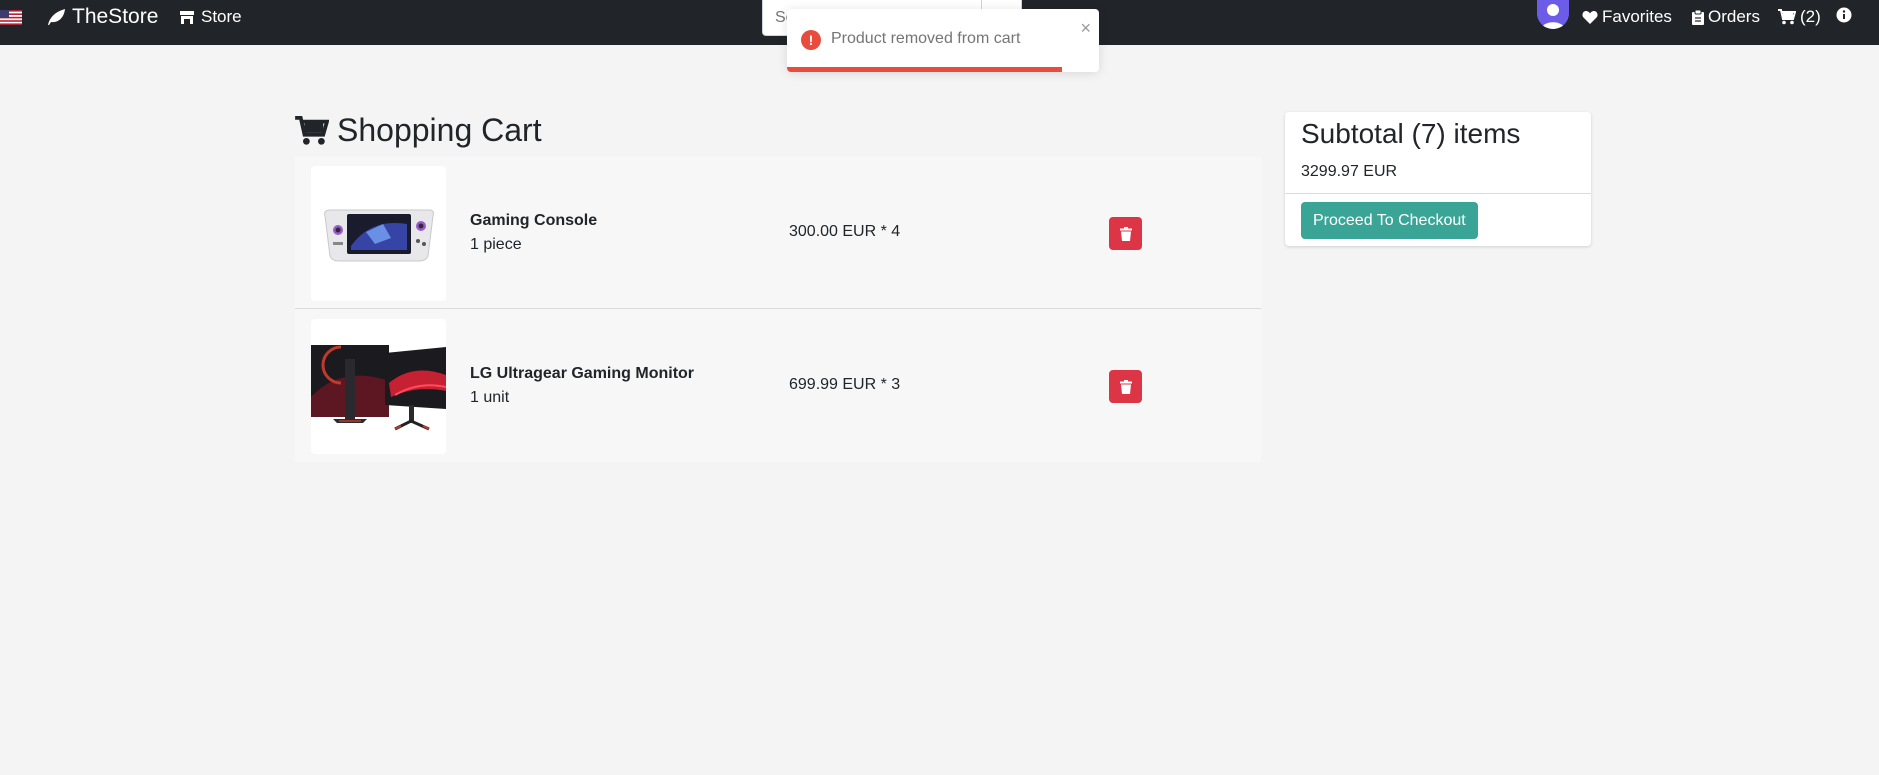  I want to click on gaming-console-image, so click(378, 233).